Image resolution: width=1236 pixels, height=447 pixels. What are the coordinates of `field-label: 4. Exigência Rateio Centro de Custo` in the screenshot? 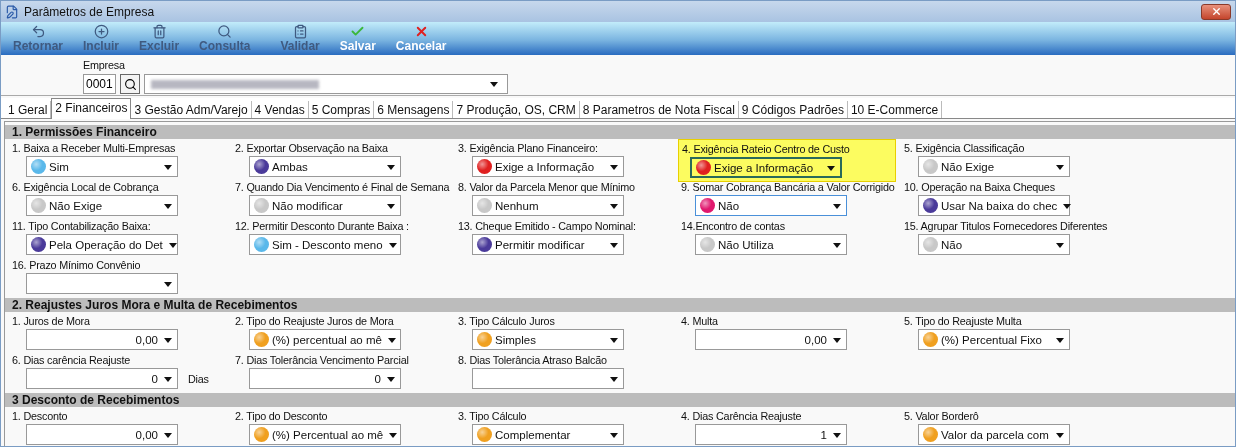 It's located at (766, 149).